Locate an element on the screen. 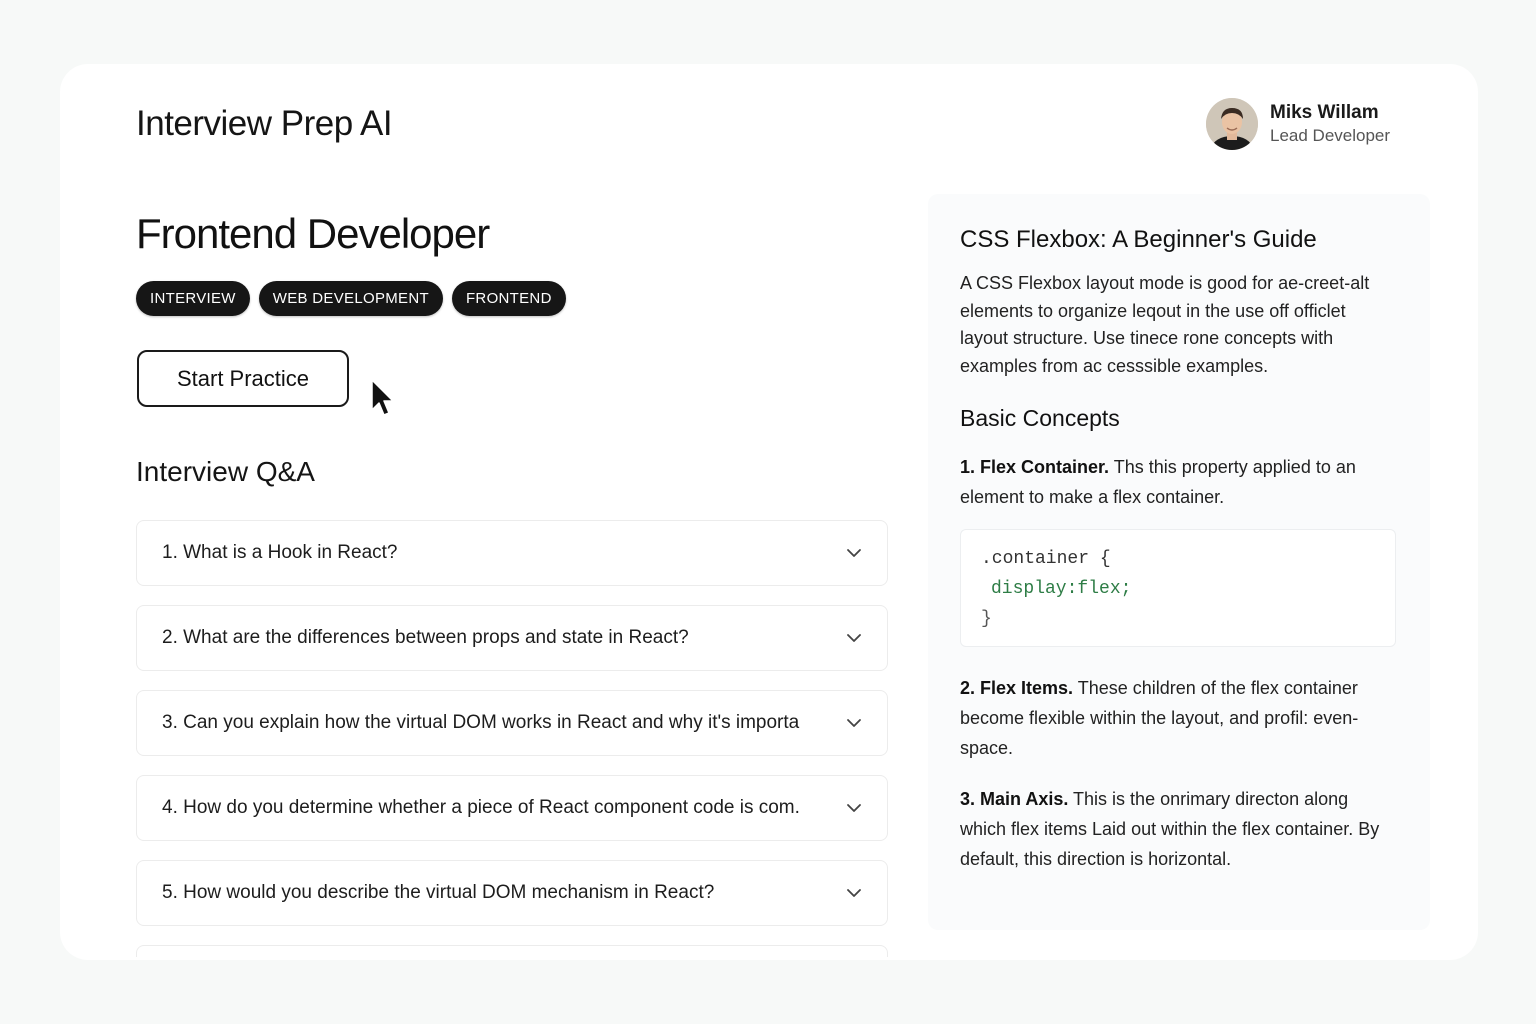 This screenshot has width=1536, height=1024. avatar-image is located at coordinates (1232, 124).